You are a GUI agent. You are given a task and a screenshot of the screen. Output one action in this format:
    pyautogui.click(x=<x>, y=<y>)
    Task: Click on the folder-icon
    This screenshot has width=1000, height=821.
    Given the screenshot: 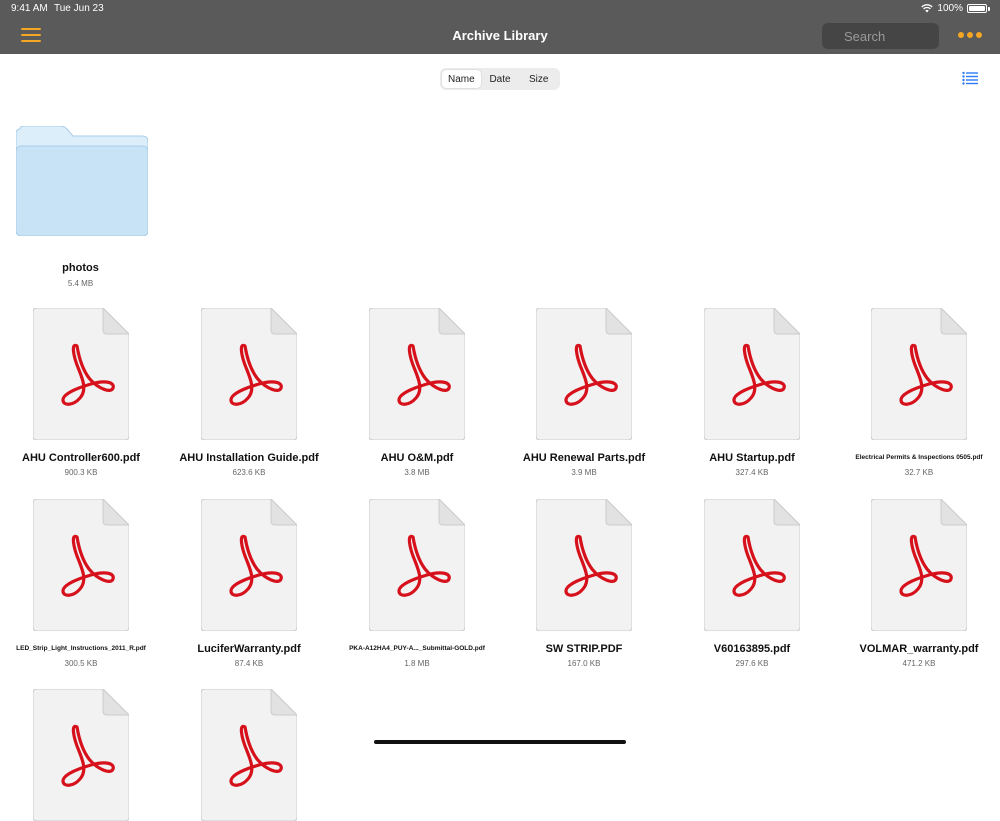 What is the action you would take?
    pyautogui.click(x=82, y=181)
    